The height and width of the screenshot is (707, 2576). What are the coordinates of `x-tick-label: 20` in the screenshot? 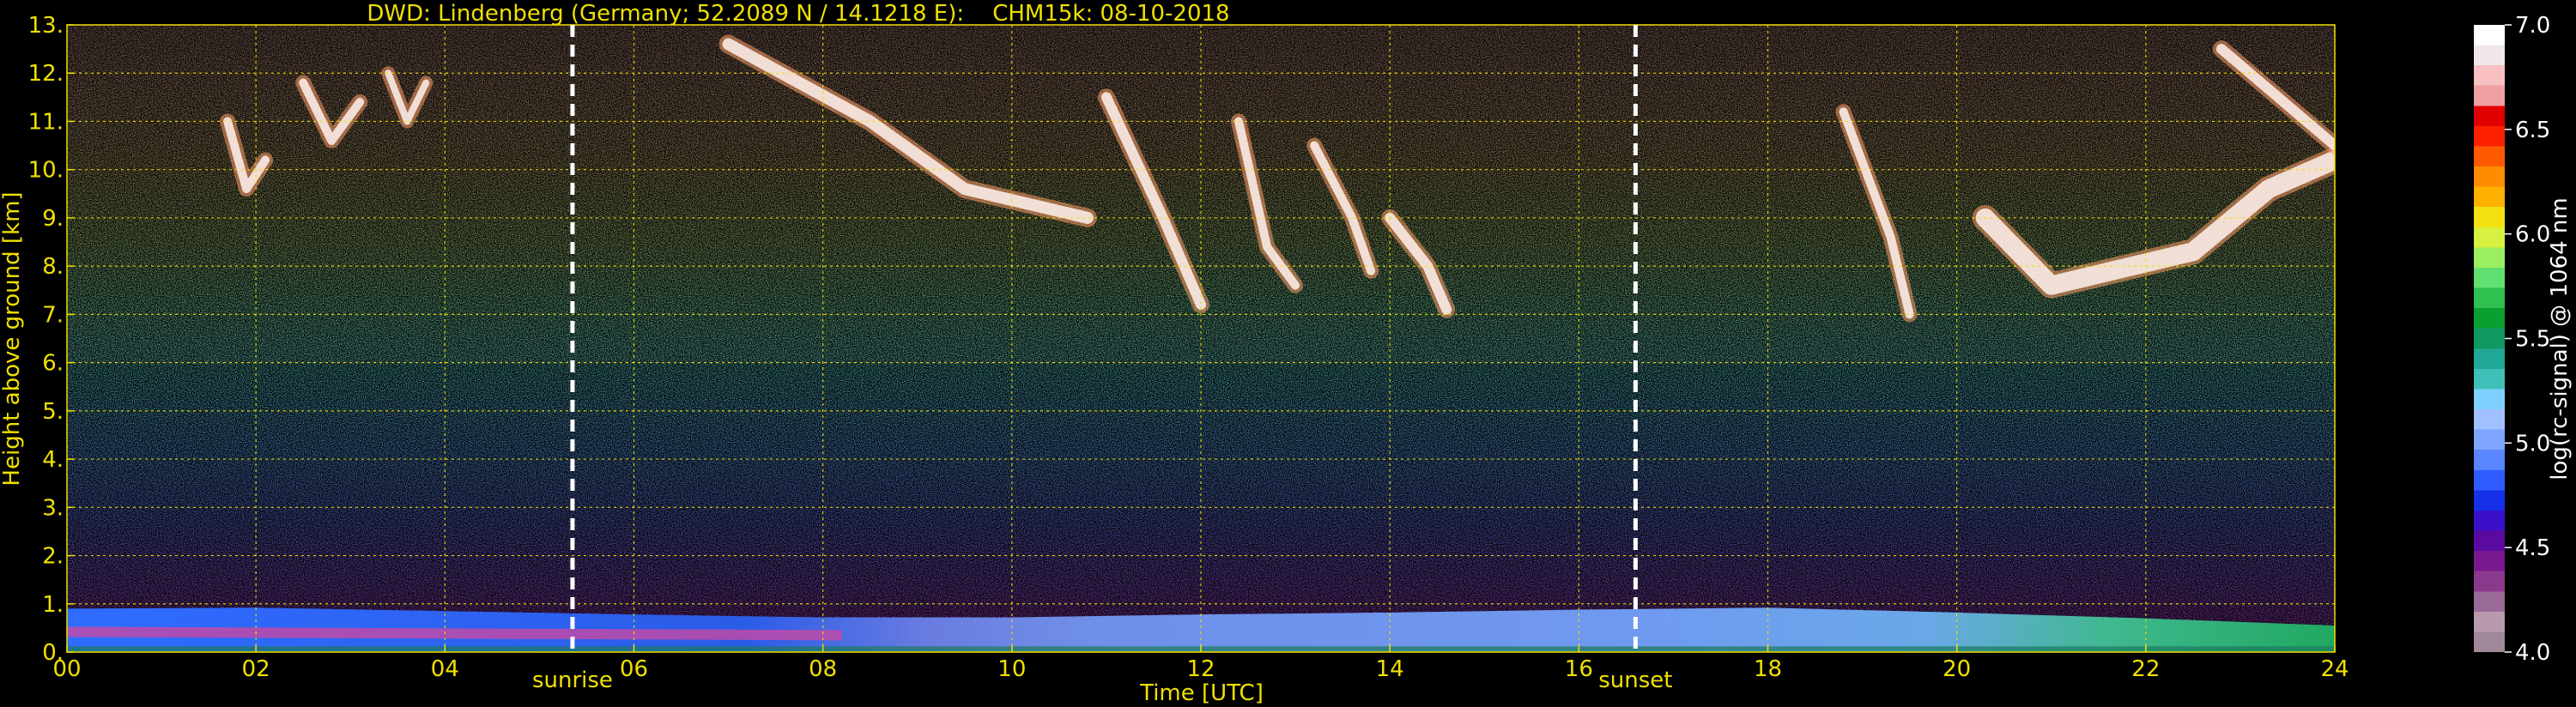 It's located at (1957, 669).